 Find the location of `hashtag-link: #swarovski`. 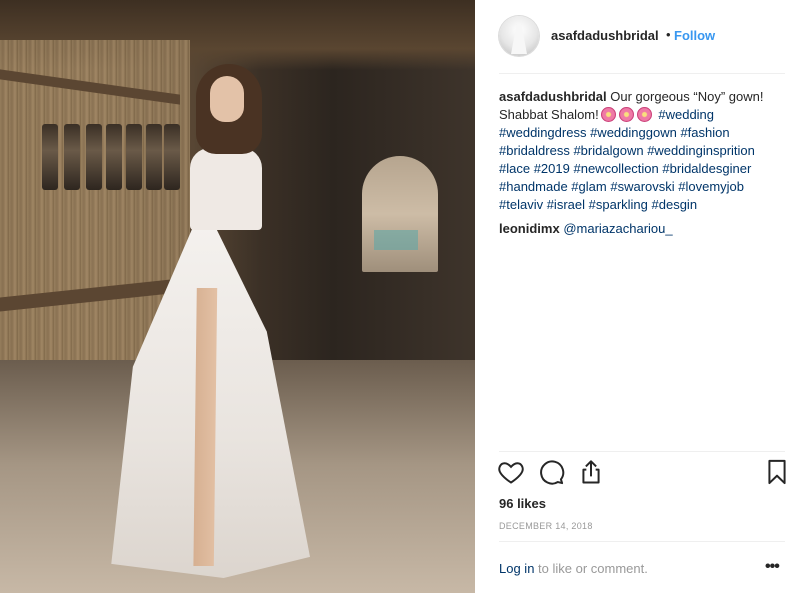

hashtag-link: #swarovski is located at coordinates (642, 186).